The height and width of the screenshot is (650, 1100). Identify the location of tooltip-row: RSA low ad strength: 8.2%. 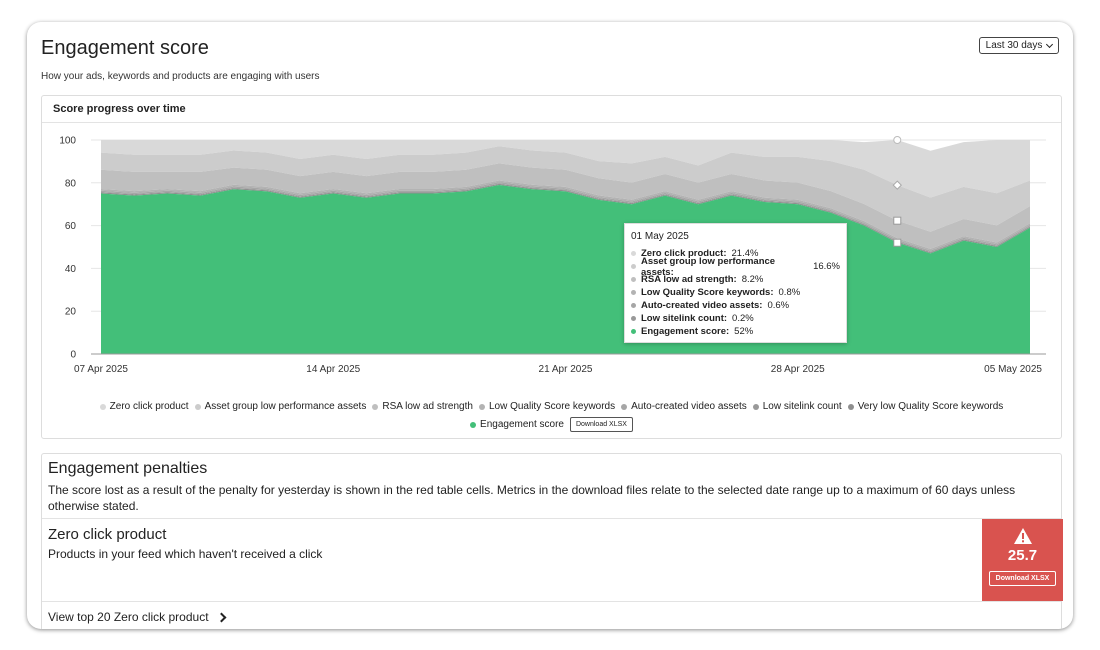
(735, 279).